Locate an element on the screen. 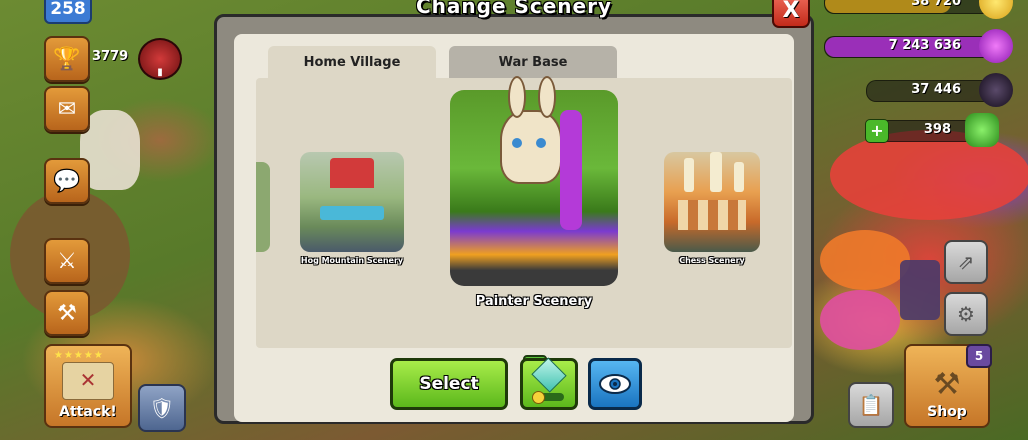 This screenshot has width=1028, height=440. chat-button: 💬 is located at coordinates (67, 181).